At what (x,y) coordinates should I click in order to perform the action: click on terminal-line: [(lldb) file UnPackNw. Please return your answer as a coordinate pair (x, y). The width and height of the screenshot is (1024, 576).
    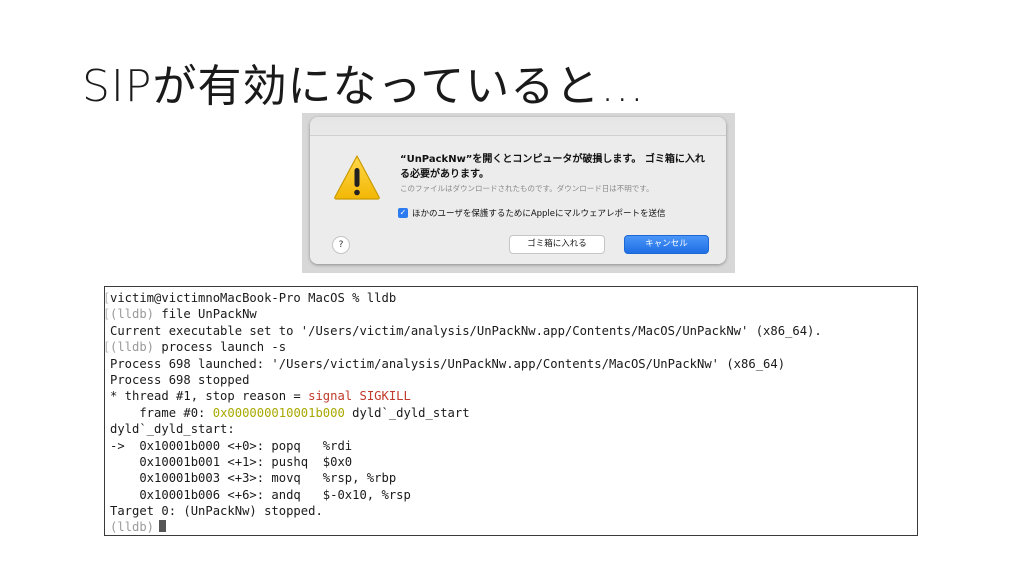
    Looking at the image, I should click on (510, 314).